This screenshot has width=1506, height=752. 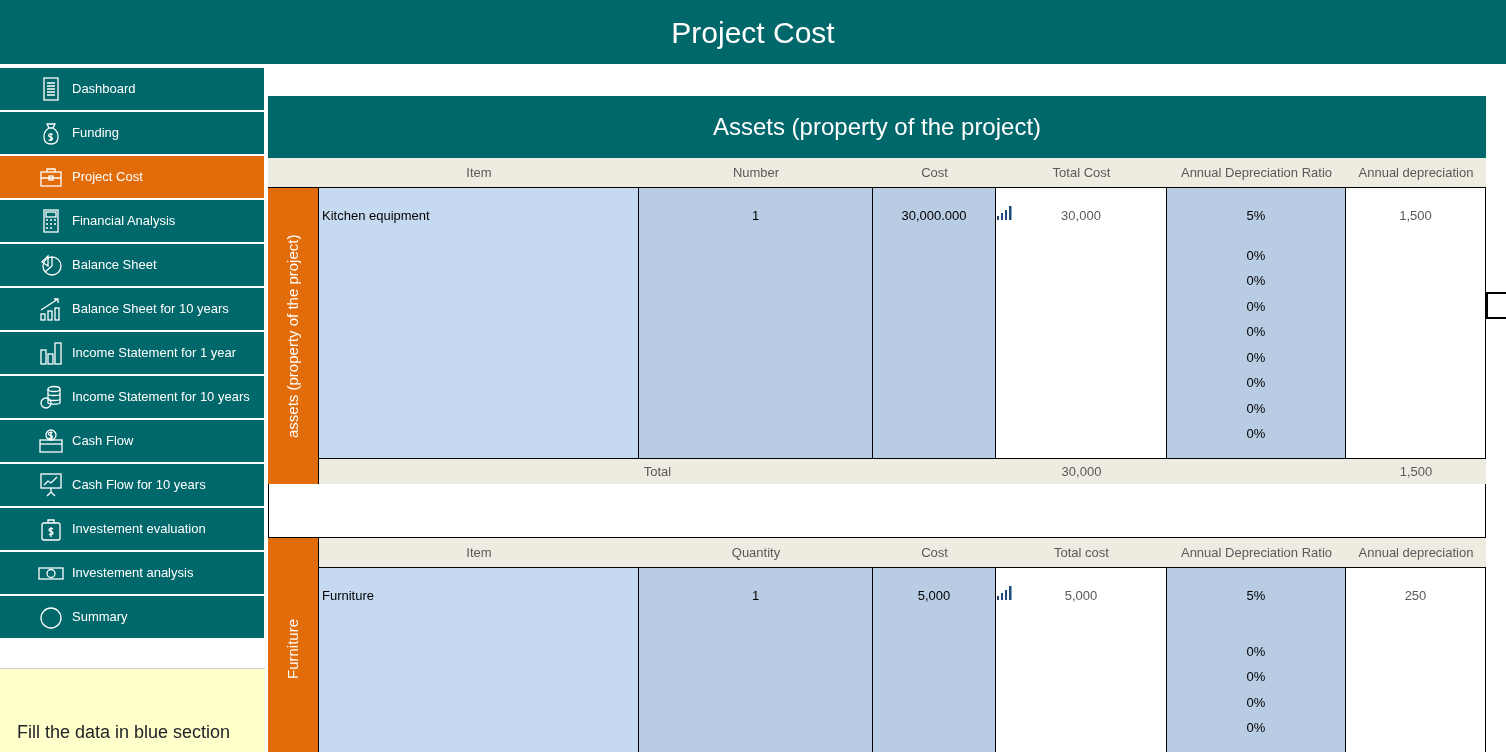 I want to click on column-header: Total cost, so click(x=1081, y=553).